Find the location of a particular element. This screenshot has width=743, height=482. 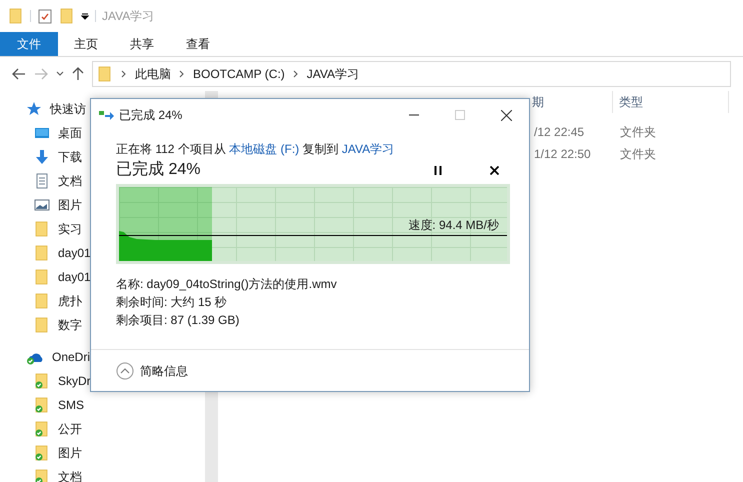

date-cell-text: /12 22:45 is located at coordinates (560, 132).